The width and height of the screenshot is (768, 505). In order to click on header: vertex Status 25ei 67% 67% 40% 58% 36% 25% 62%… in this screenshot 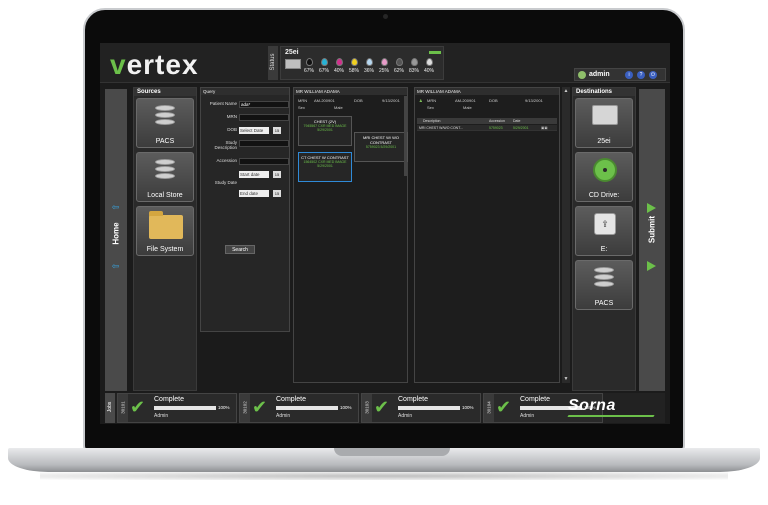, I will do `click(385, 63)`.